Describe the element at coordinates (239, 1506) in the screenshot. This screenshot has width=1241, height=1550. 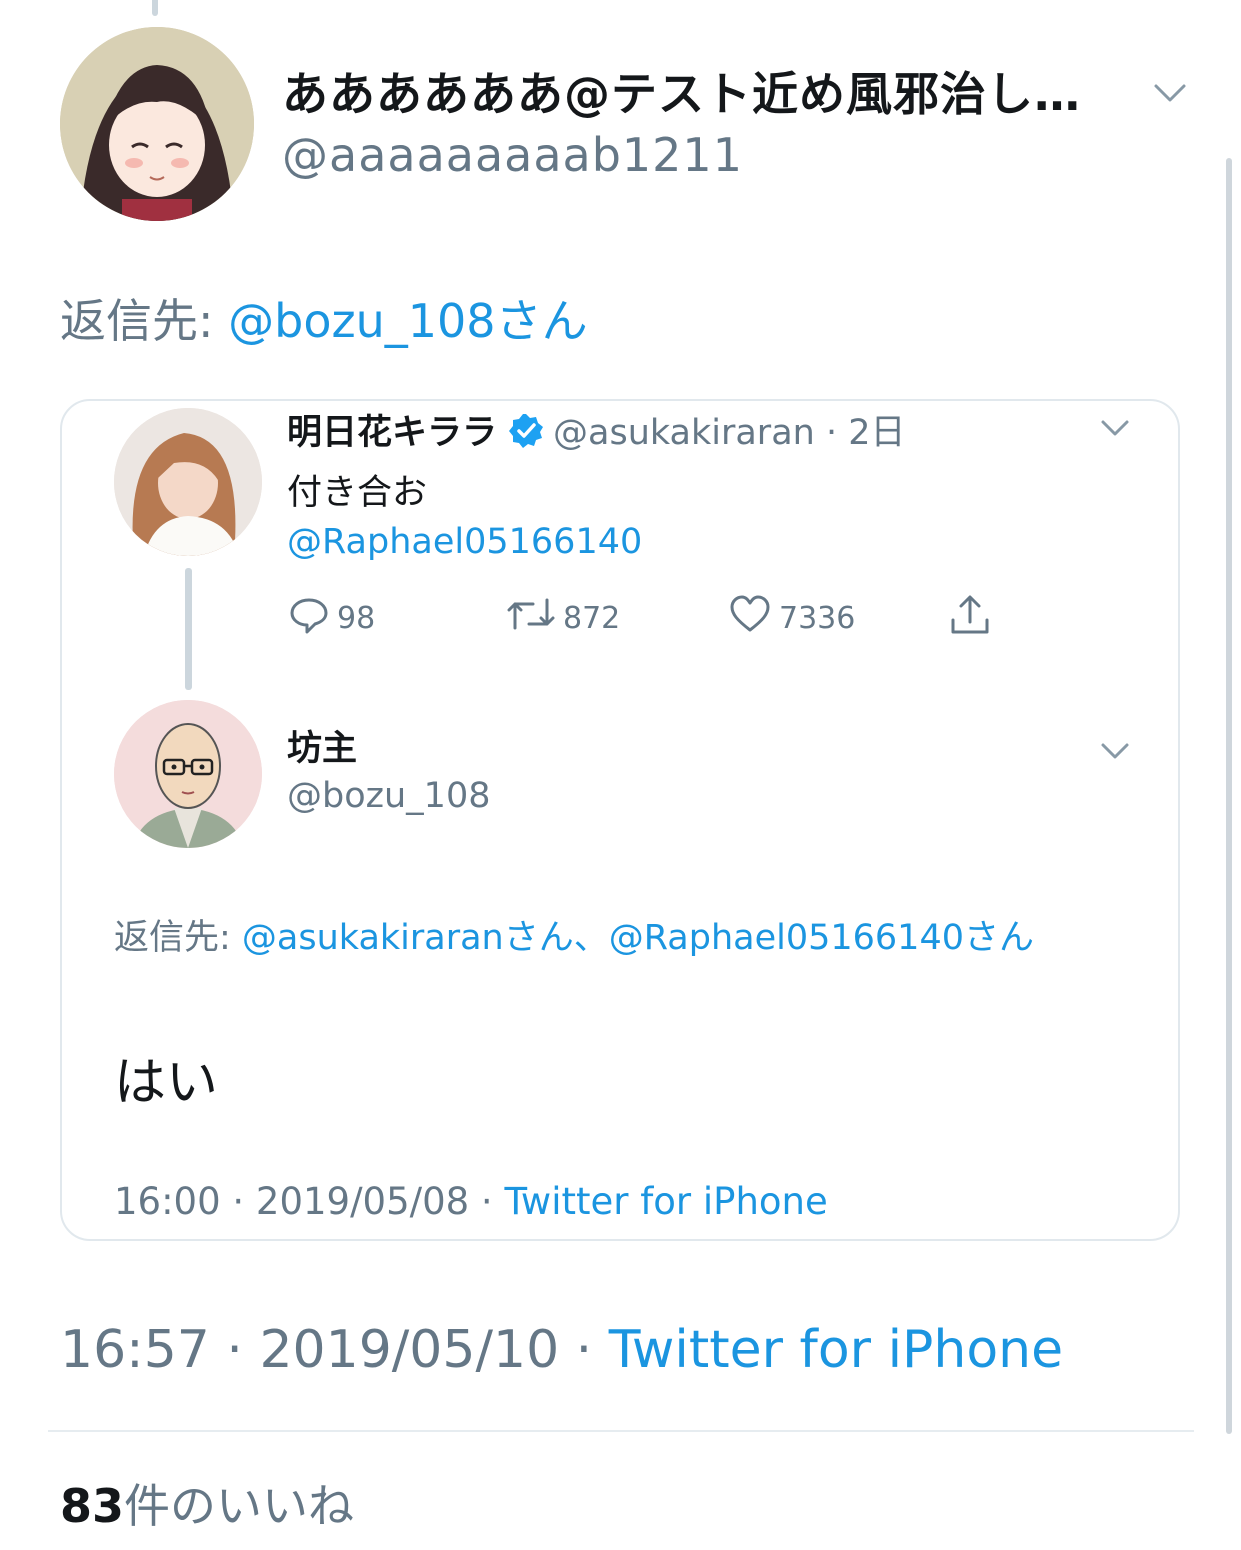
I see `likes-label: 件のいいね` at that location.